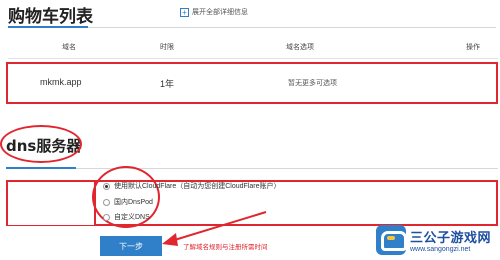 The height and width of the screenshot is (260, 500). I want to click on site-watermark: 三公子游戏网 www.sangongzi.net, so click(437, 240).